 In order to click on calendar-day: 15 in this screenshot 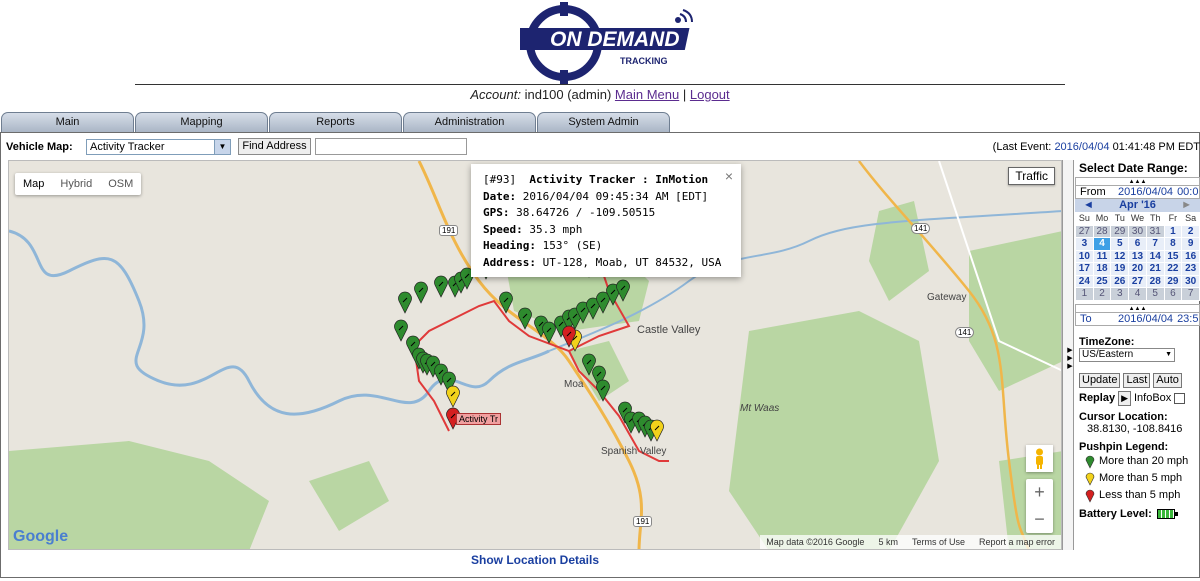, I will do `click(1173, 256)`.